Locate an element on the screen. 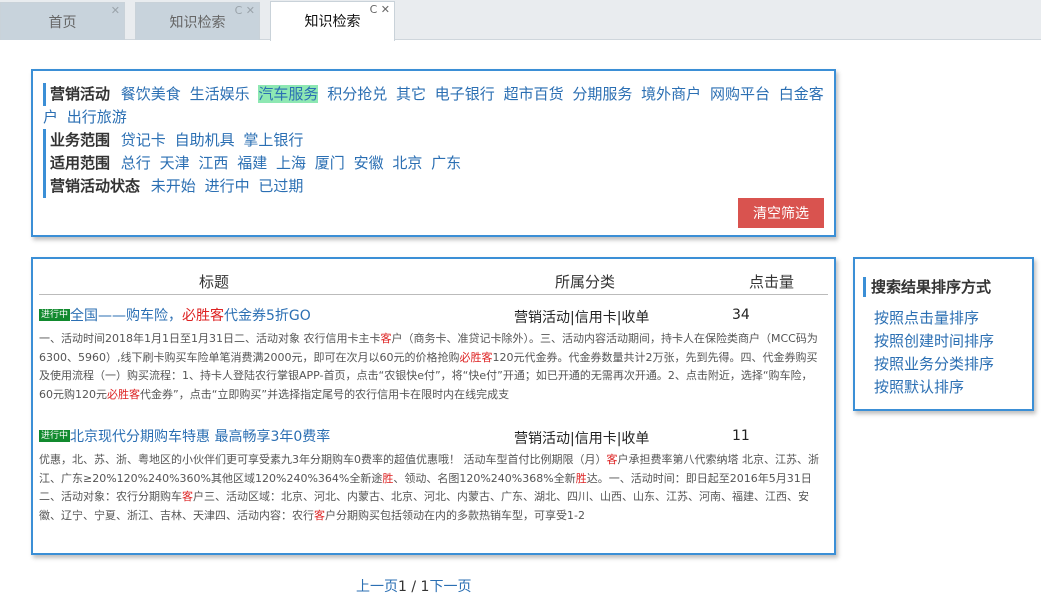  filter-option: 其它 is located at coordinates (411, 94).